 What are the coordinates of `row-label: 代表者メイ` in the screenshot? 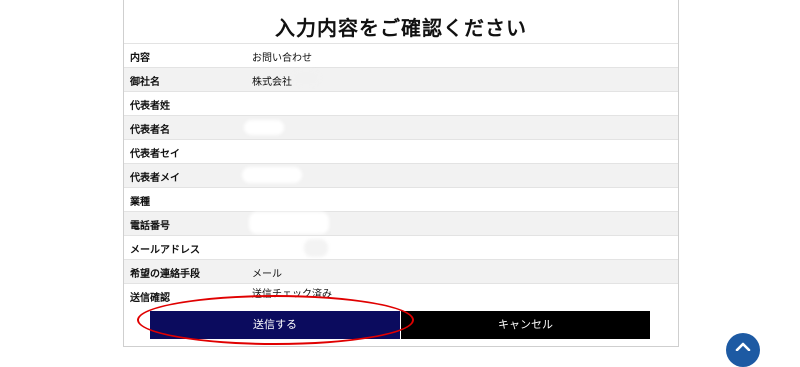 It's located at (155, 178).